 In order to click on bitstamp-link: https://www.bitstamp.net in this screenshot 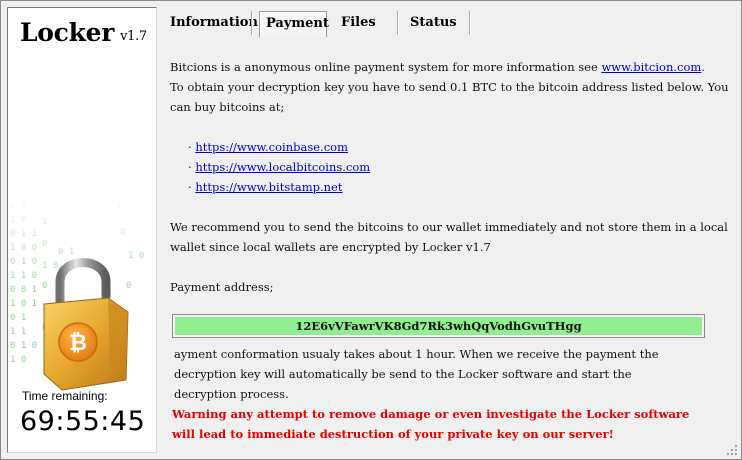, I will do `click(268, 187)`.